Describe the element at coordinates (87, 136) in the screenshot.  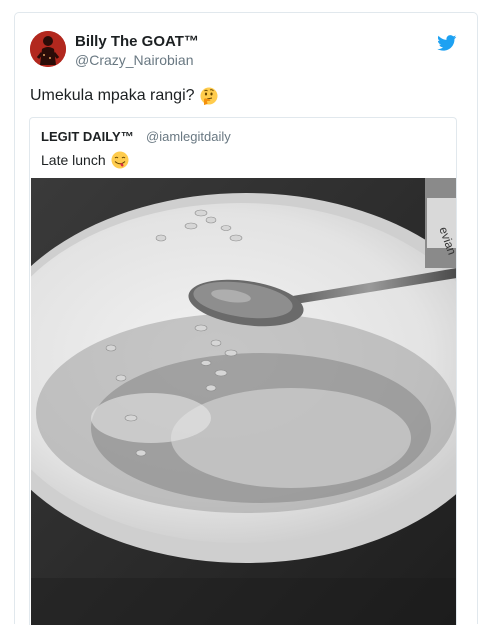
I see `quoted-author-display-name: LEGIT DAILY™` at that location.